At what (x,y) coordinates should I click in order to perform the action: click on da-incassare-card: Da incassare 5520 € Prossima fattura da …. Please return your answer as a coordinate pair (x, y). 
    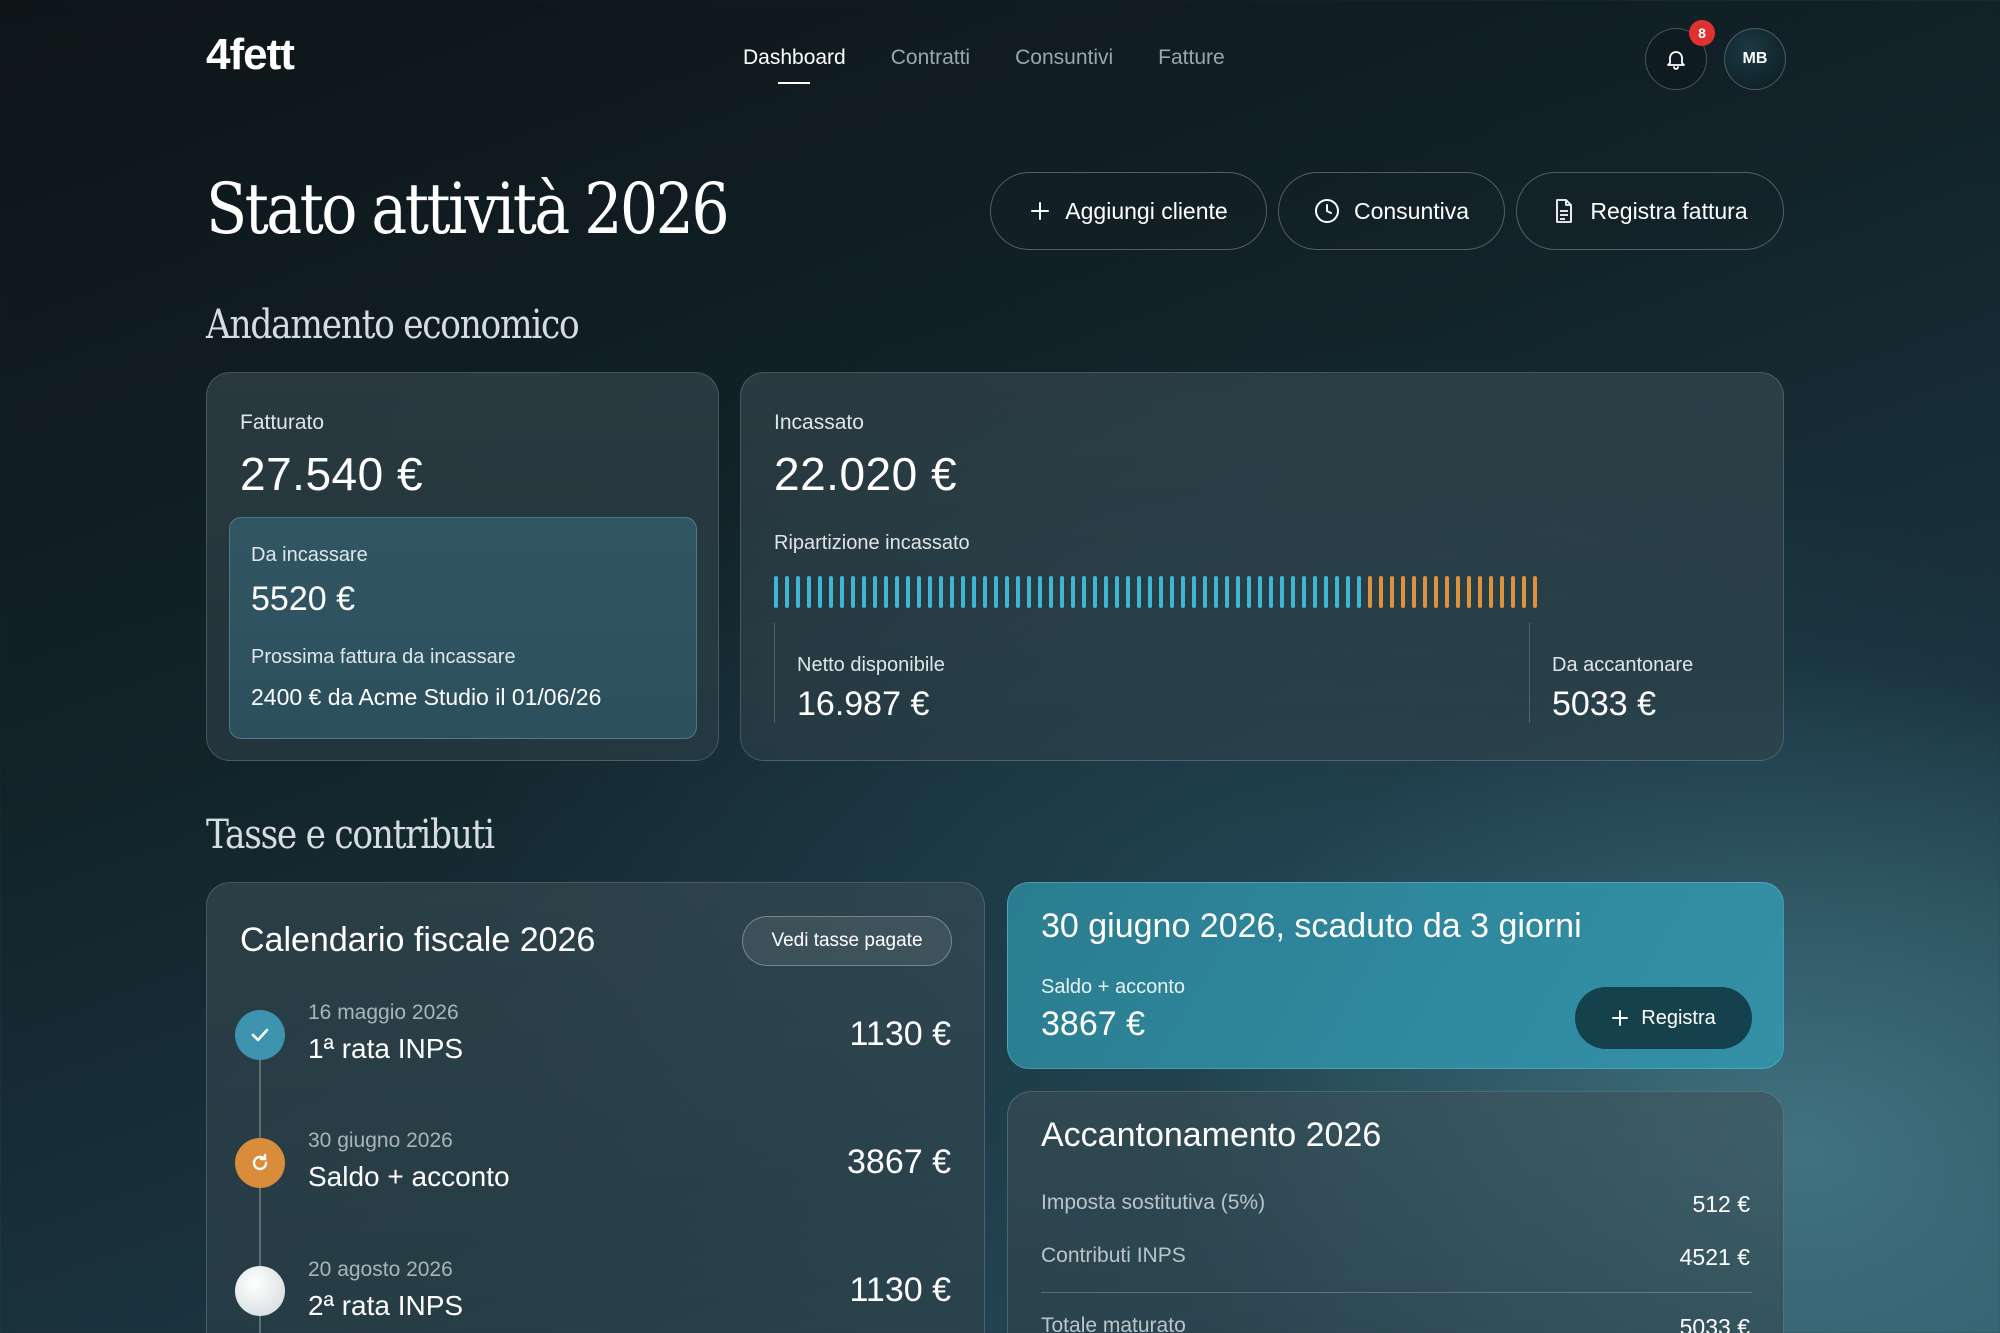
    Looking at the image, I should click on (463, 628).